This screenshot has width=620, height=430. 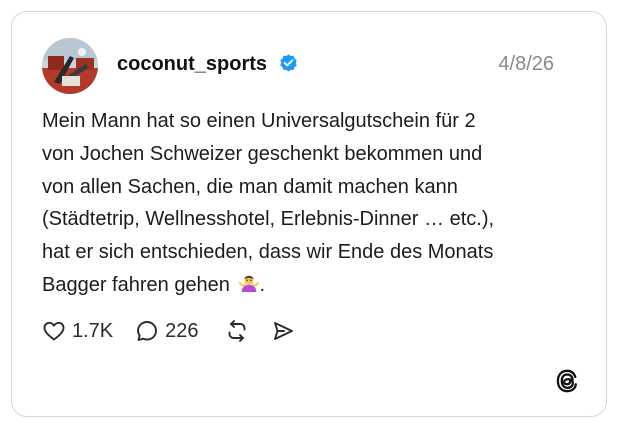 What do you see at coordinates (54, 331) in the screenshot?
I see `heart-icon` at bounding box center [54, 331].